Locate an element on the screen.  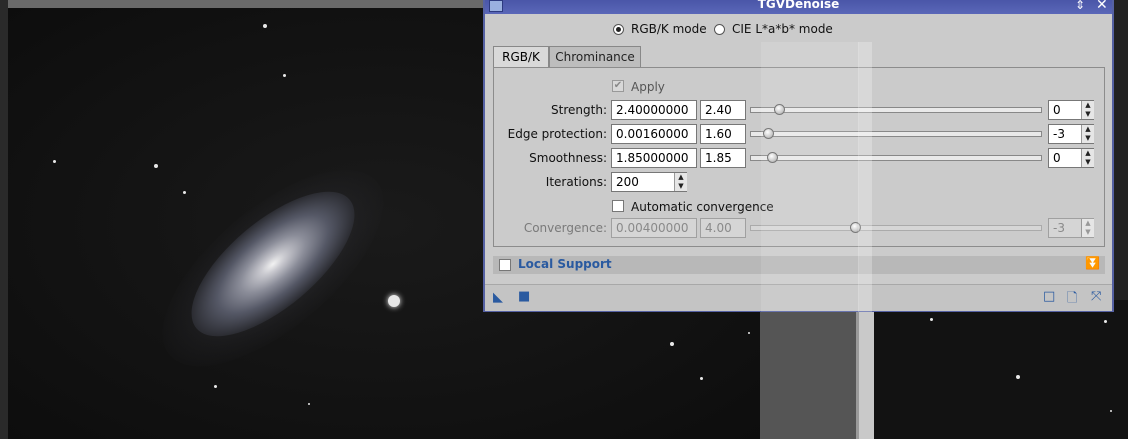
scrollbar is located at coordinates (865, 369).